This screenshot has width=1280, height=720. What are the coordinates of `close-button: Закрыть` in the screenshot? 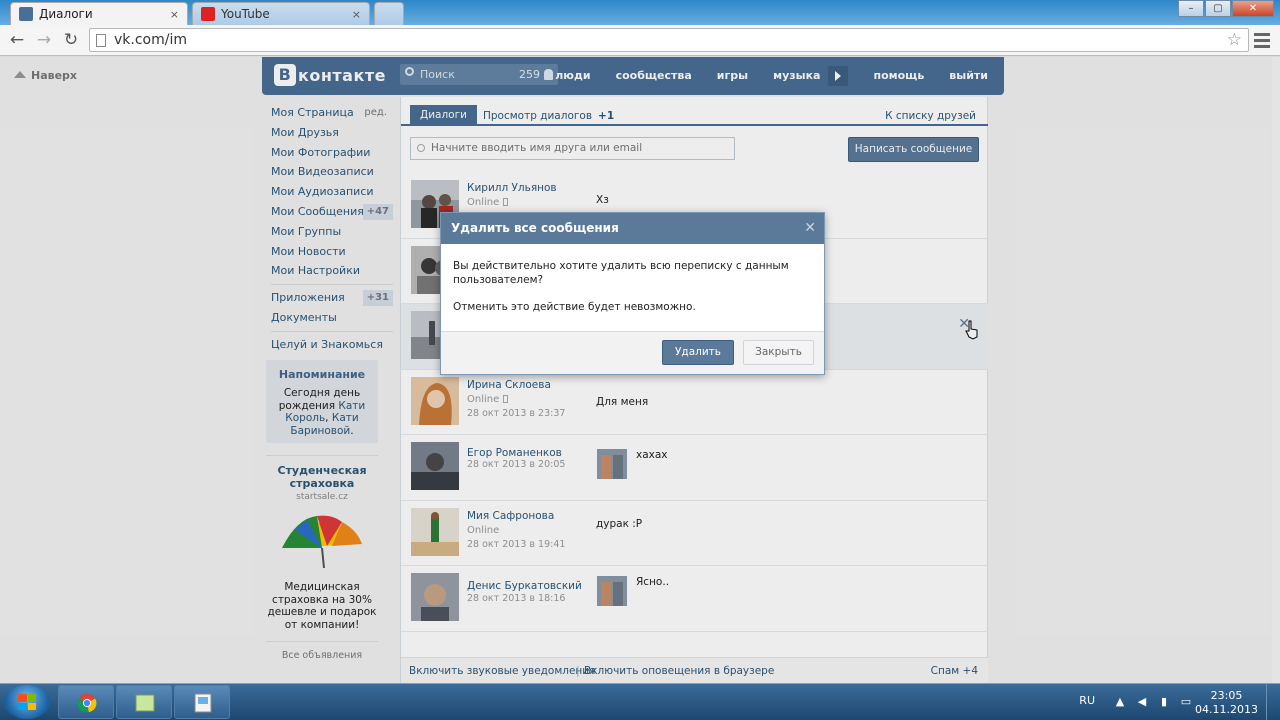 It's located at (778, 352).